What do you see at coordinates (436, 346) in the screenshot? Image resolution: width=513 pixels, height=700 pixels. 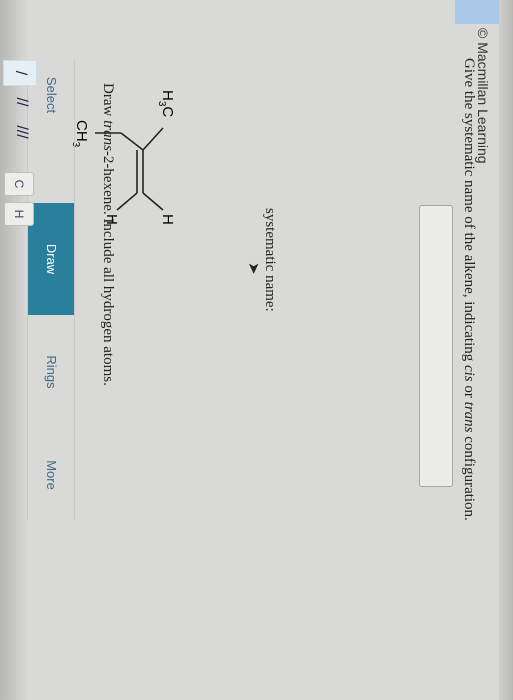 I see `systematic-name-input` at bounding box center [436, 346].